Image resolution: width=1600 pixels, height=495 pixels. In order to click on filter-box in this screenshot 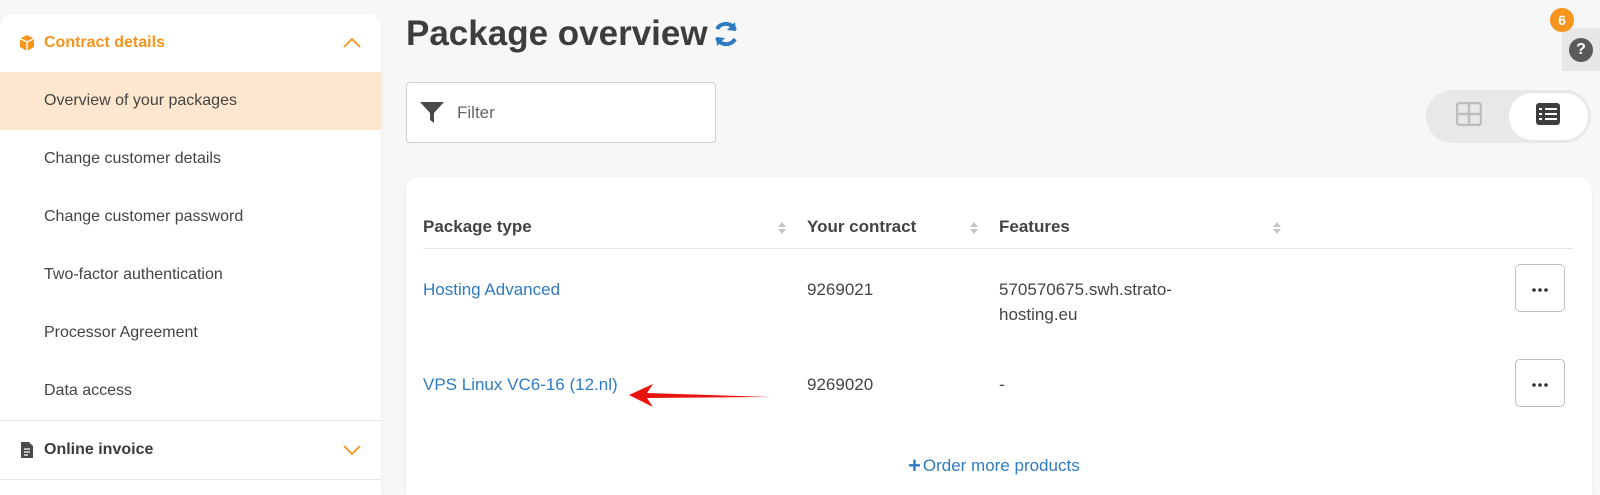, I will do `click(561, 112)`.